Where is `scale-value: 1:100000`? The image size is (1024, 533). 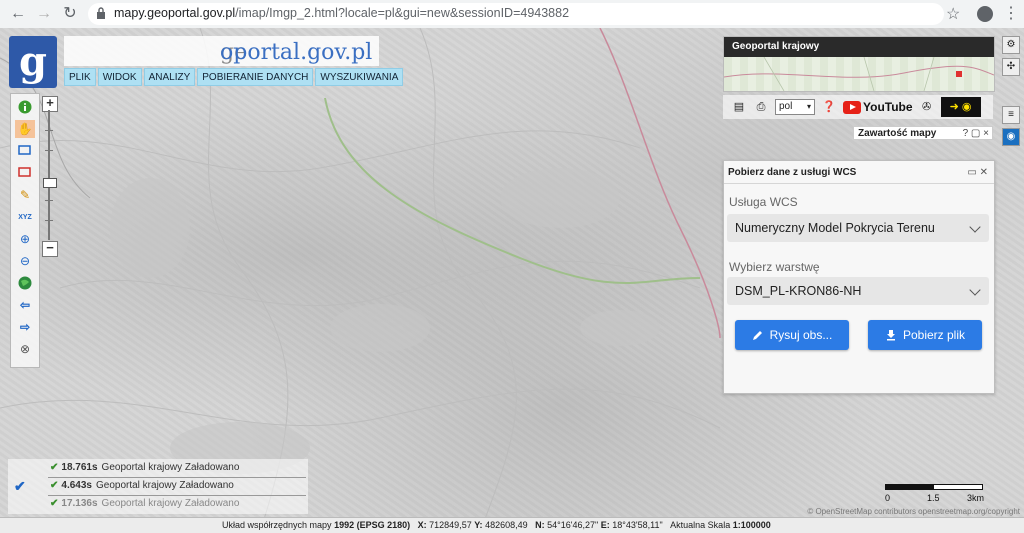
scale-value: 1:100000 is located at coordinates (751, 525).